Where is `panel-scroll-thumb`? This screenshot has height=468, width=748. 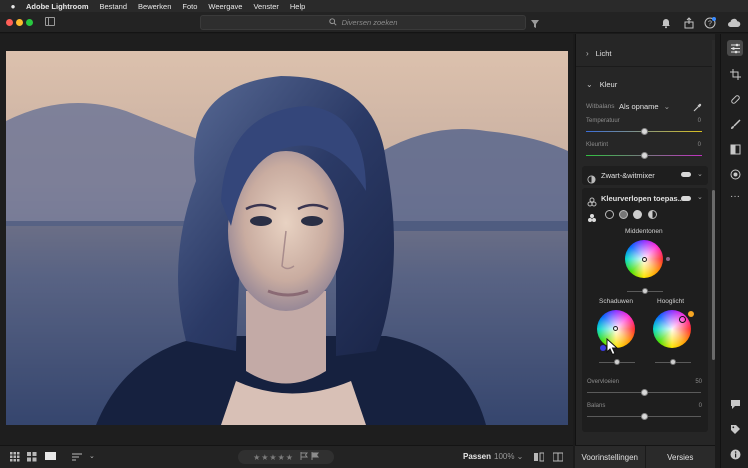 panel-scroll-thumb is located at coordinates (713, 275).